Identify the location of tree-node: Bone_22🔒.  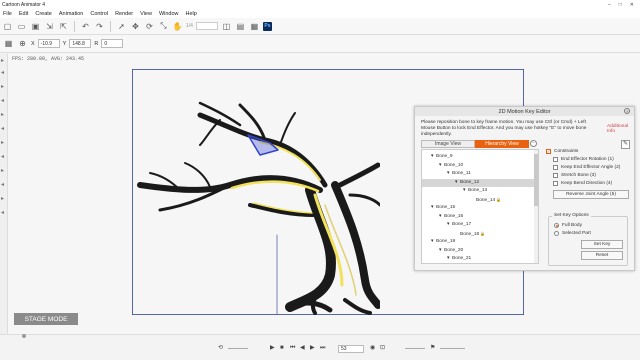
(478, 264).